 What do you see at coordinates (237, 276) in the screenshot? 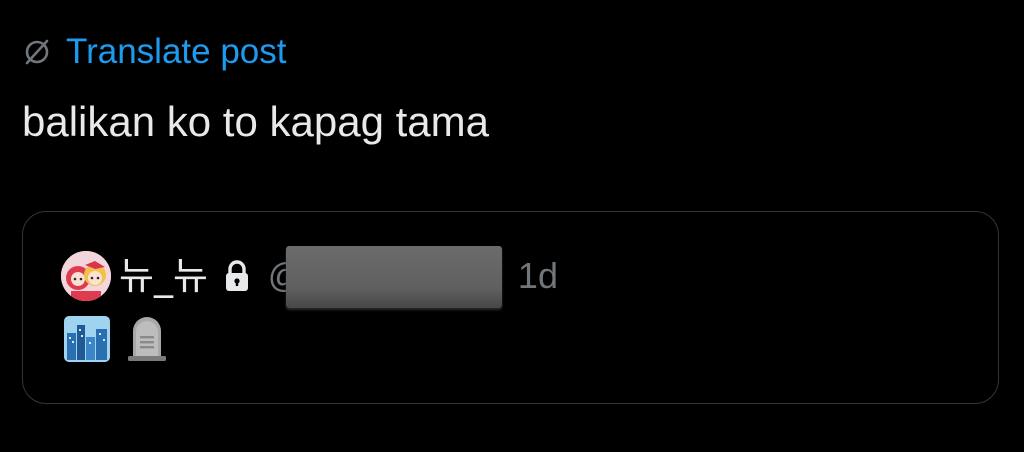
I see `lock-icon` at bounding box center [237, 276].